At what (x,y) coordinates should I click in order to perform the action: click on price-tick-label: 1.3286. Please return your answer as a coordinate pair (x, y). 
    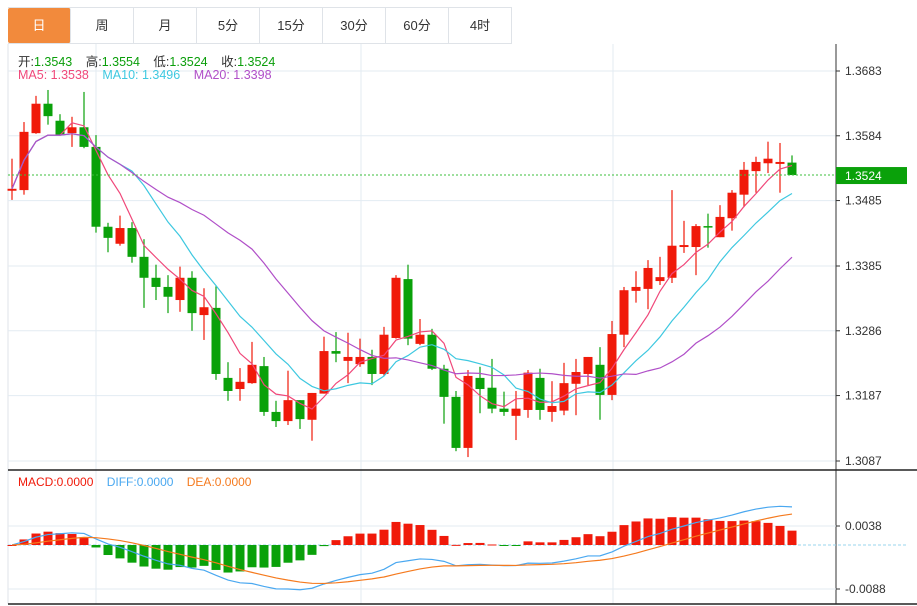
    Looking at the image, I should click on (863, 331).